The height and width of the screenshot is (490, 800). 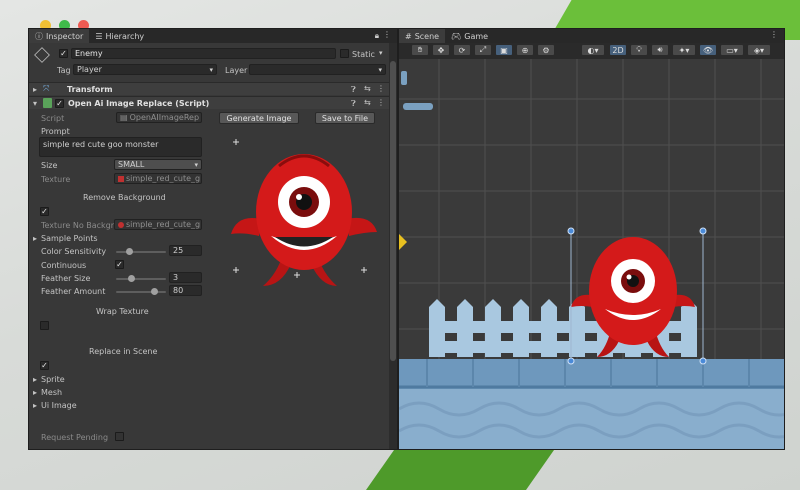 What do you see at coordinates (185, 277) in the screenshot?
I see `feather-size-field: 3` at bounding box center [185, 277].